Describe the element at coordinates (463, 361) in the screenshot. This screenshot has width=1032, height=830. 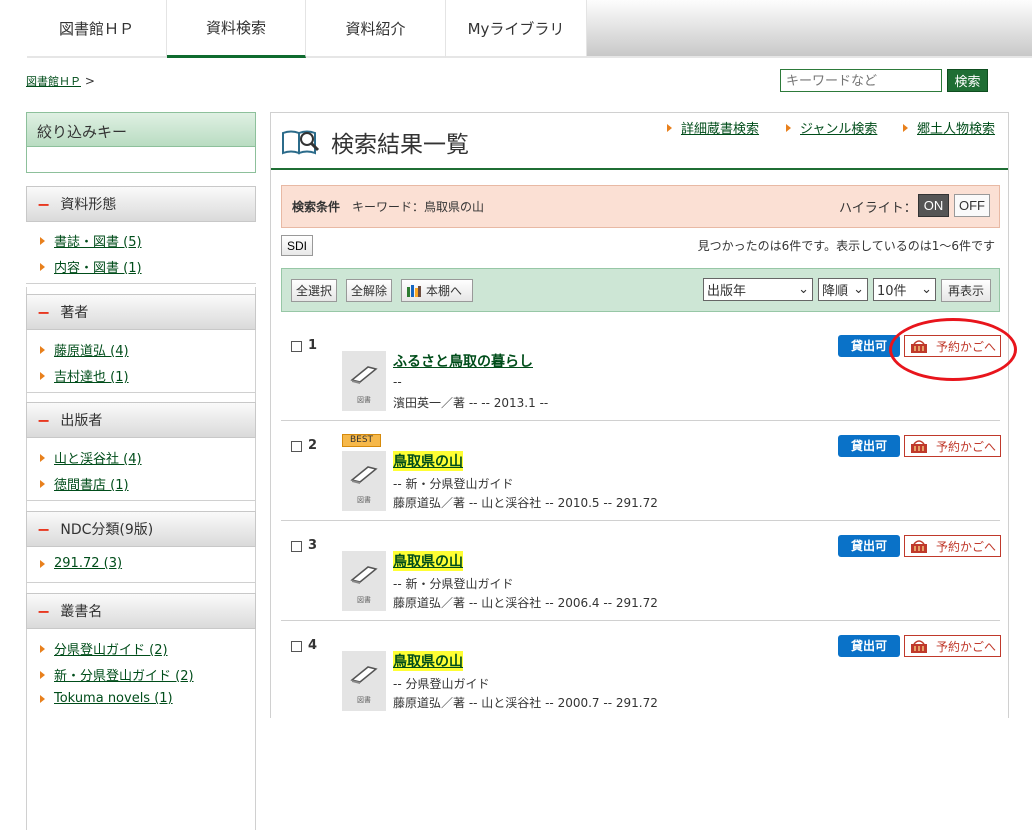
I see `result-title-link: ふるさと鳥取の暮らし` at that location.